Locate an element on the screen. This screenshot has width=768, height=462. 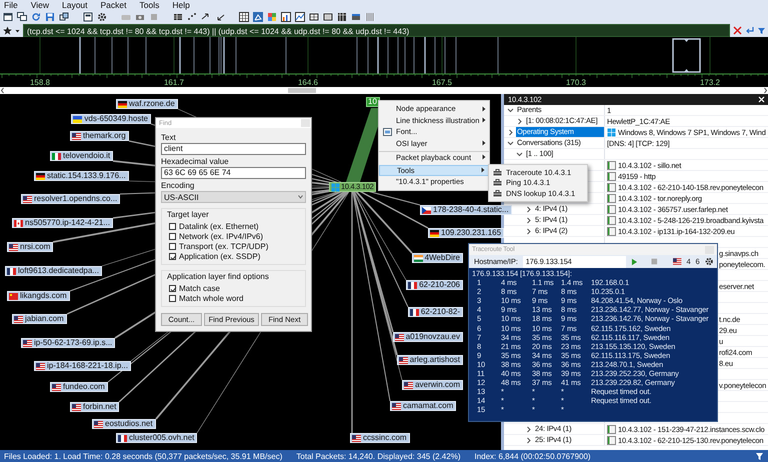
save-icon is located at coordinates (50, 17).